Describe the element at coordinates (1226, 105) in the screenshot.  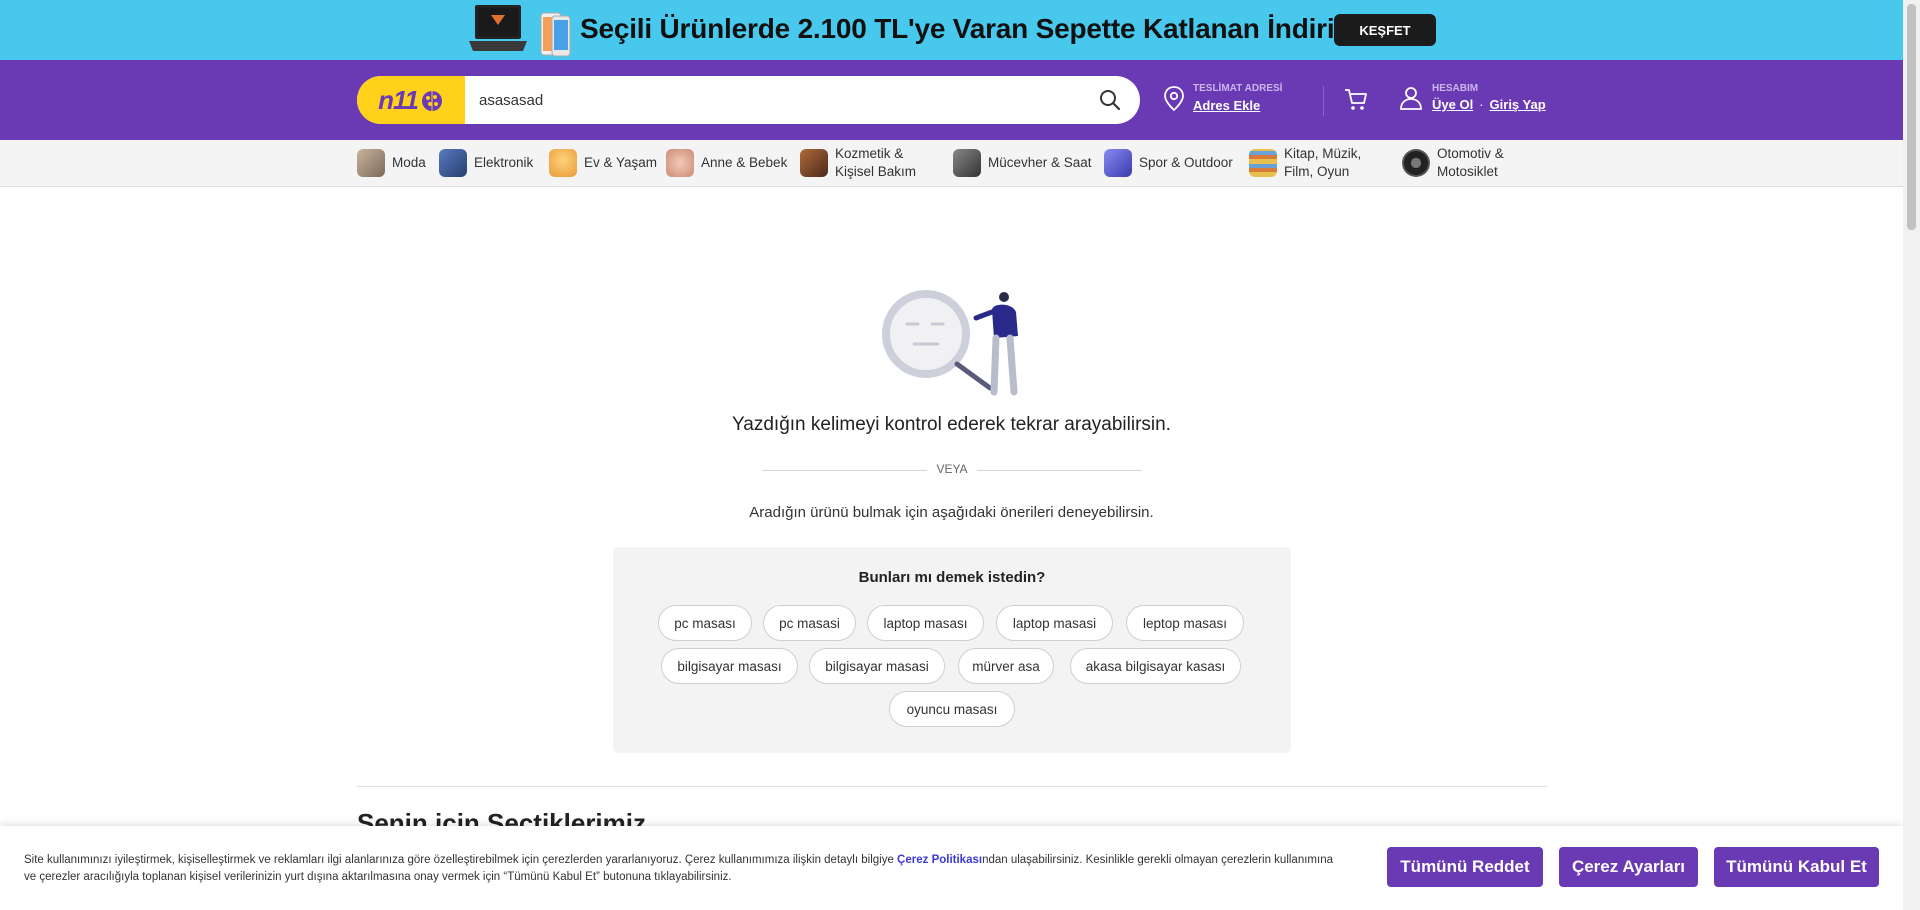
I see `add-address-link: Adres Ekle` at that location.